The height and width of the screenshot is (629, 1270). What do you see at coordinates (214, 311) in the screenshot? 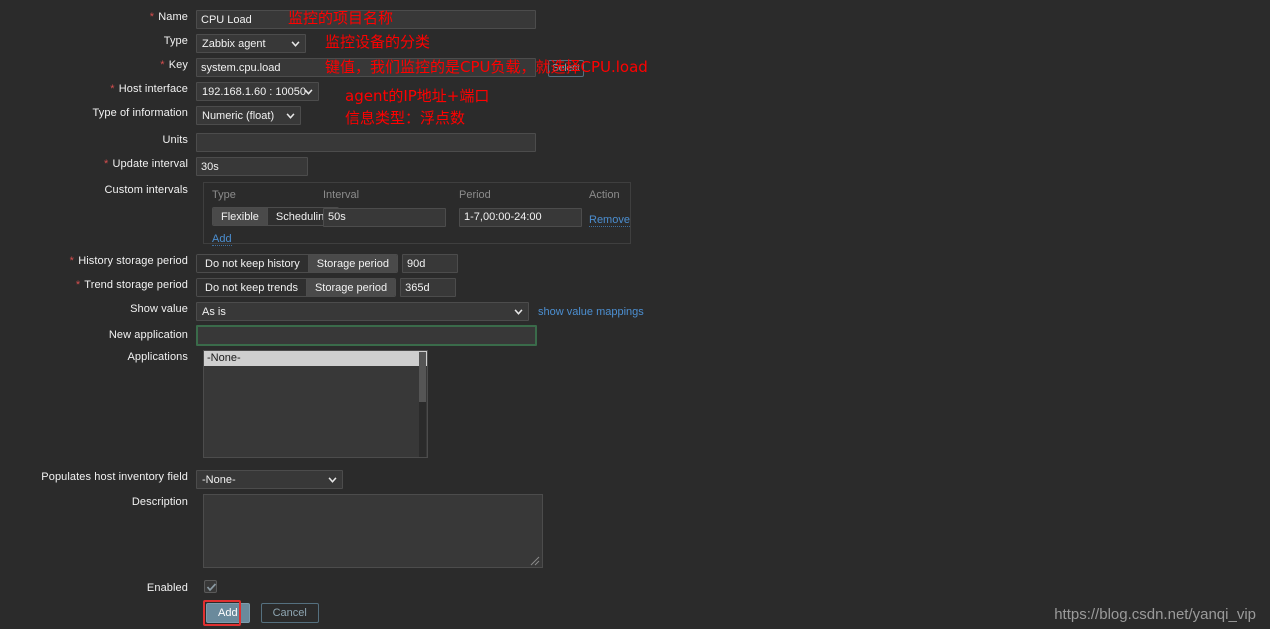
I see `show-value-select-value: As is` at bounding box center [214, 311].